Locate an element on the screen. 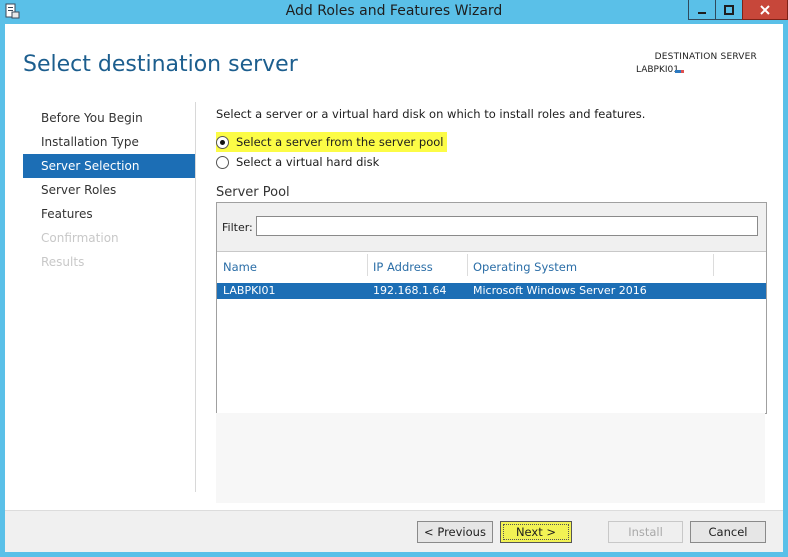 The height and width of the screenshot is (557, 788). nav-item-features: Features is located at coordinates (109, 214).